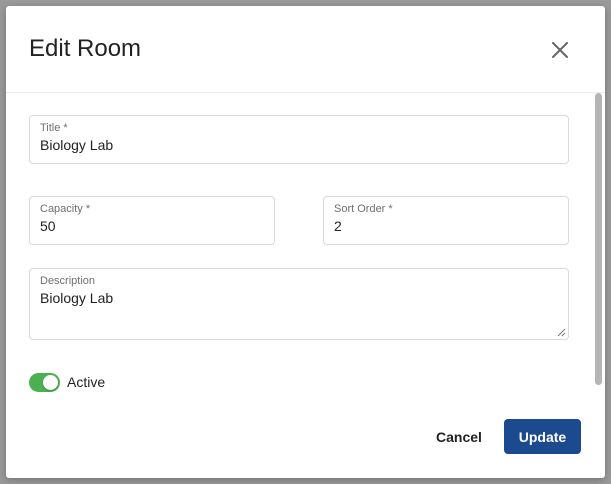 The image size is (611, 484). I want to click on sort-order-label: Sort Order *, so click(363, 209).